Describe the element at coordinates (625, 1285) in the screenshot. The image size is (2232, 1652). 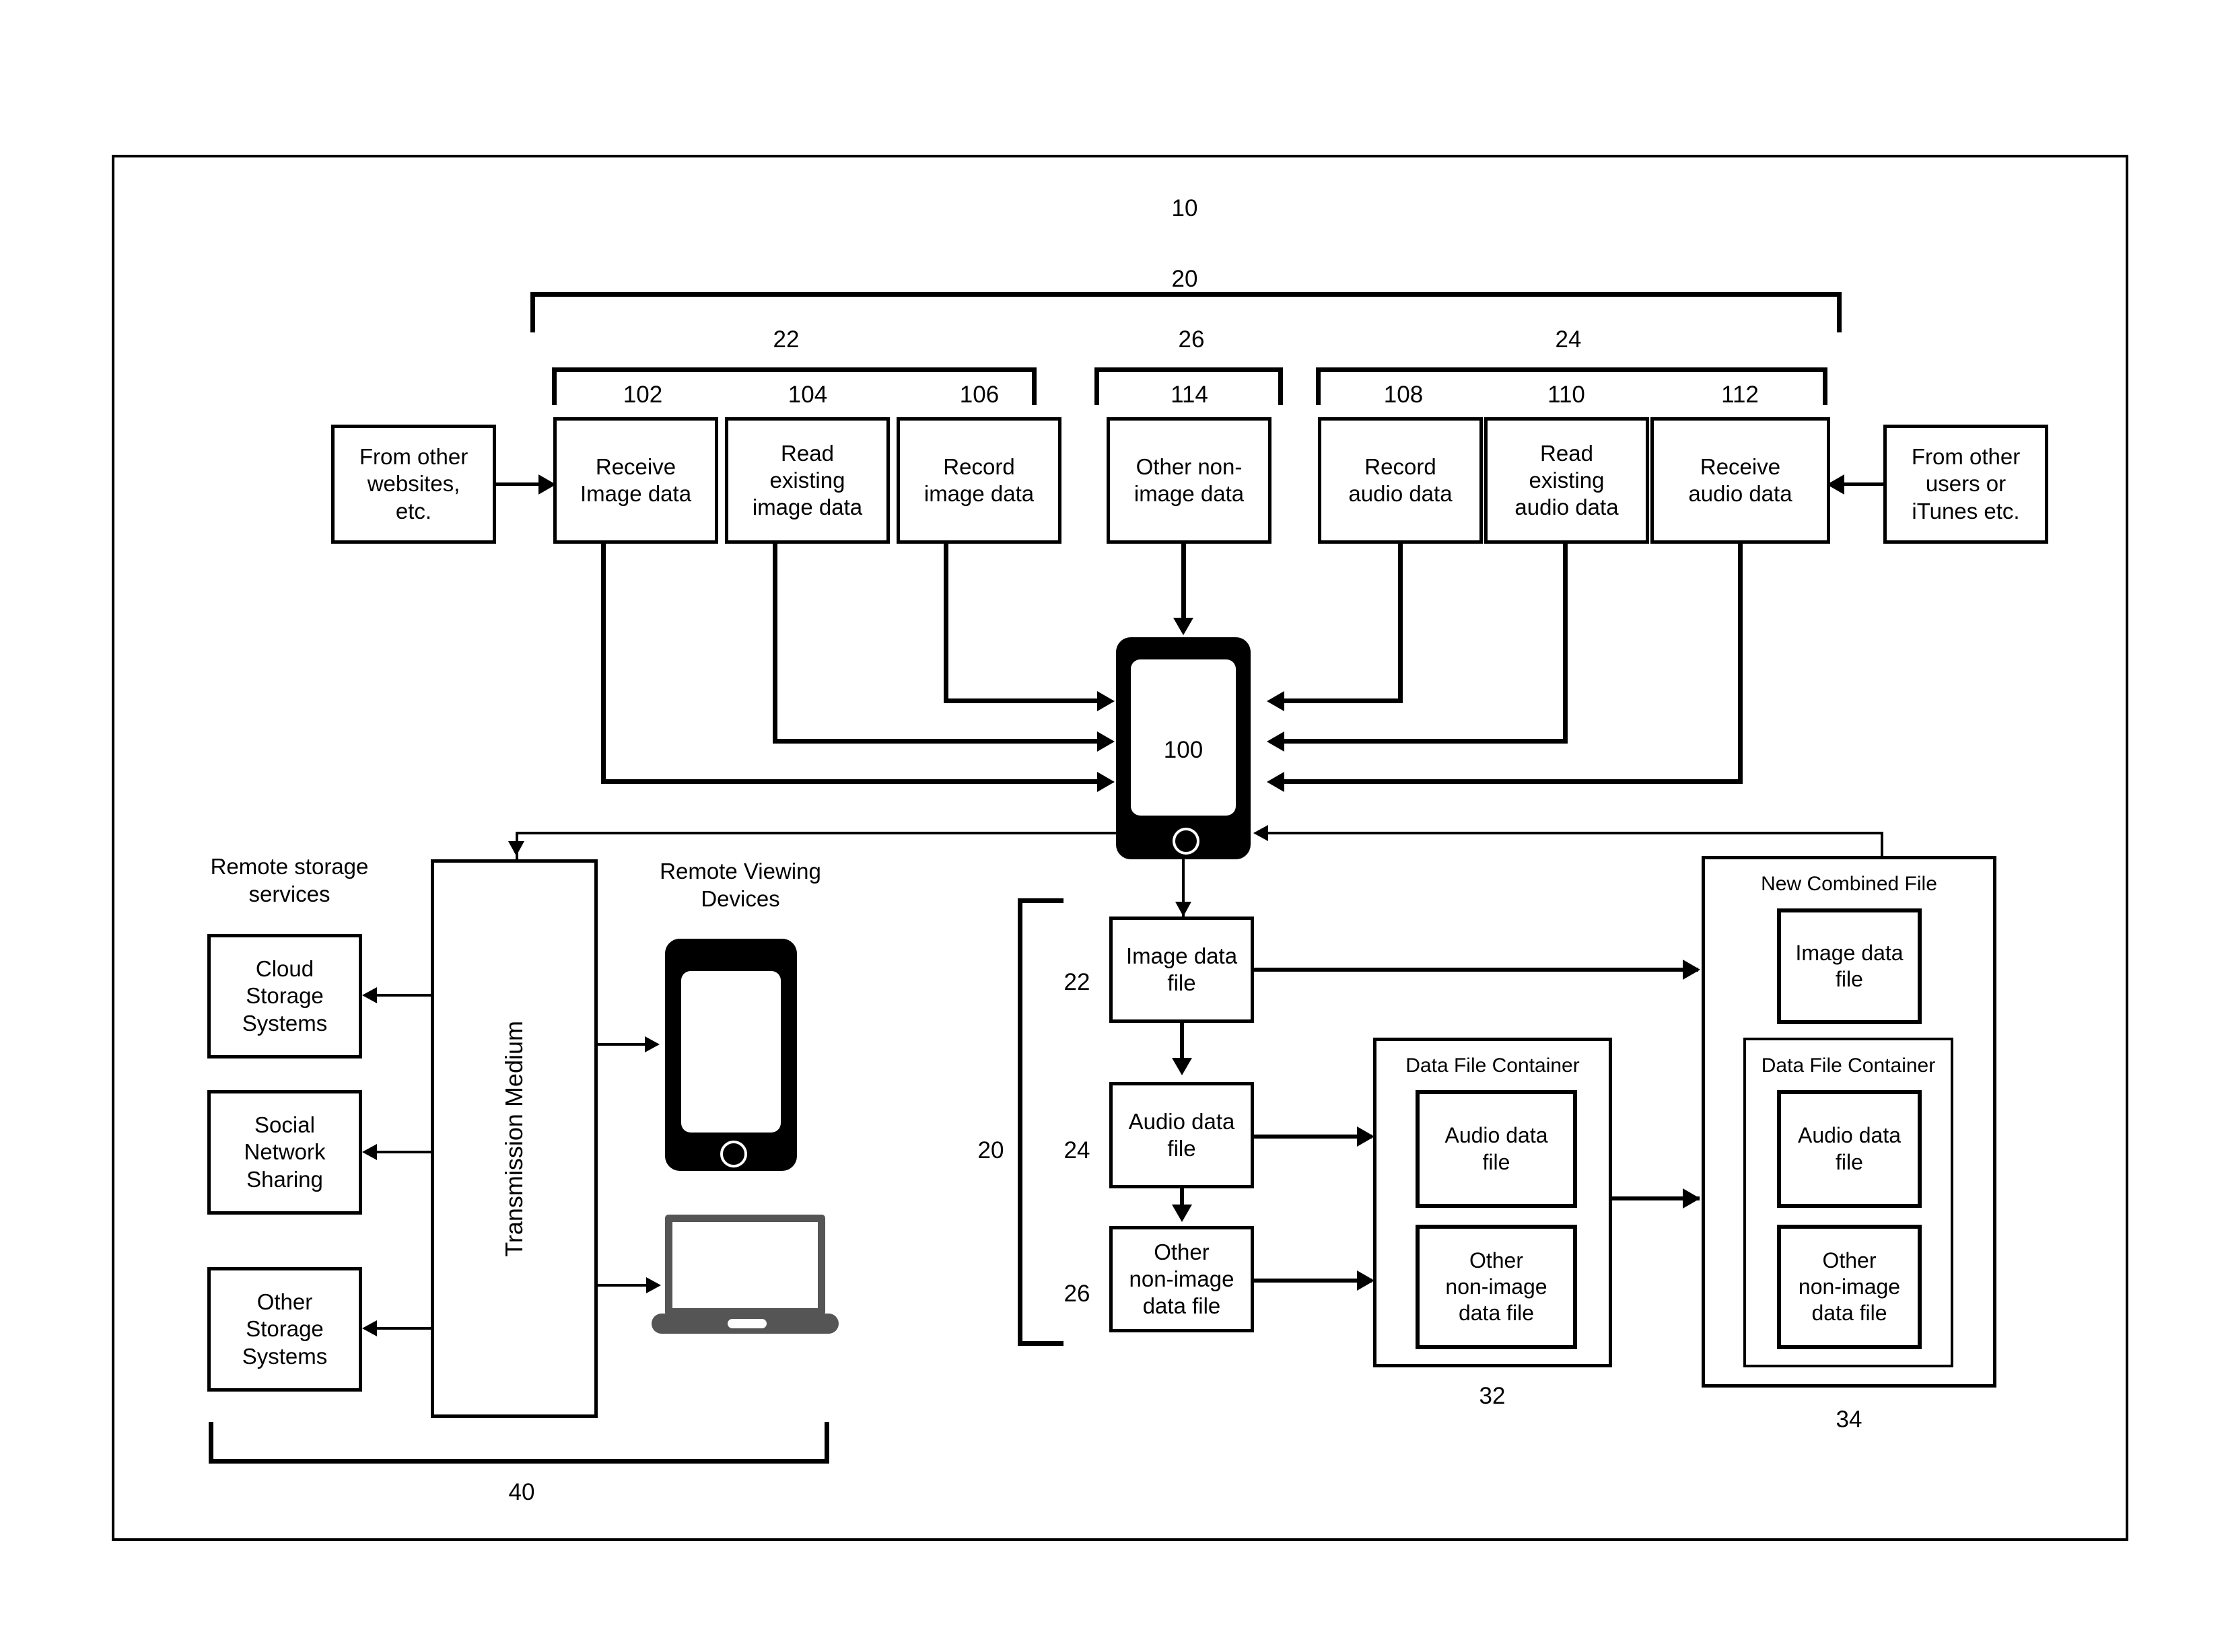
I see `connector-transmission-to-laptop` at that location.